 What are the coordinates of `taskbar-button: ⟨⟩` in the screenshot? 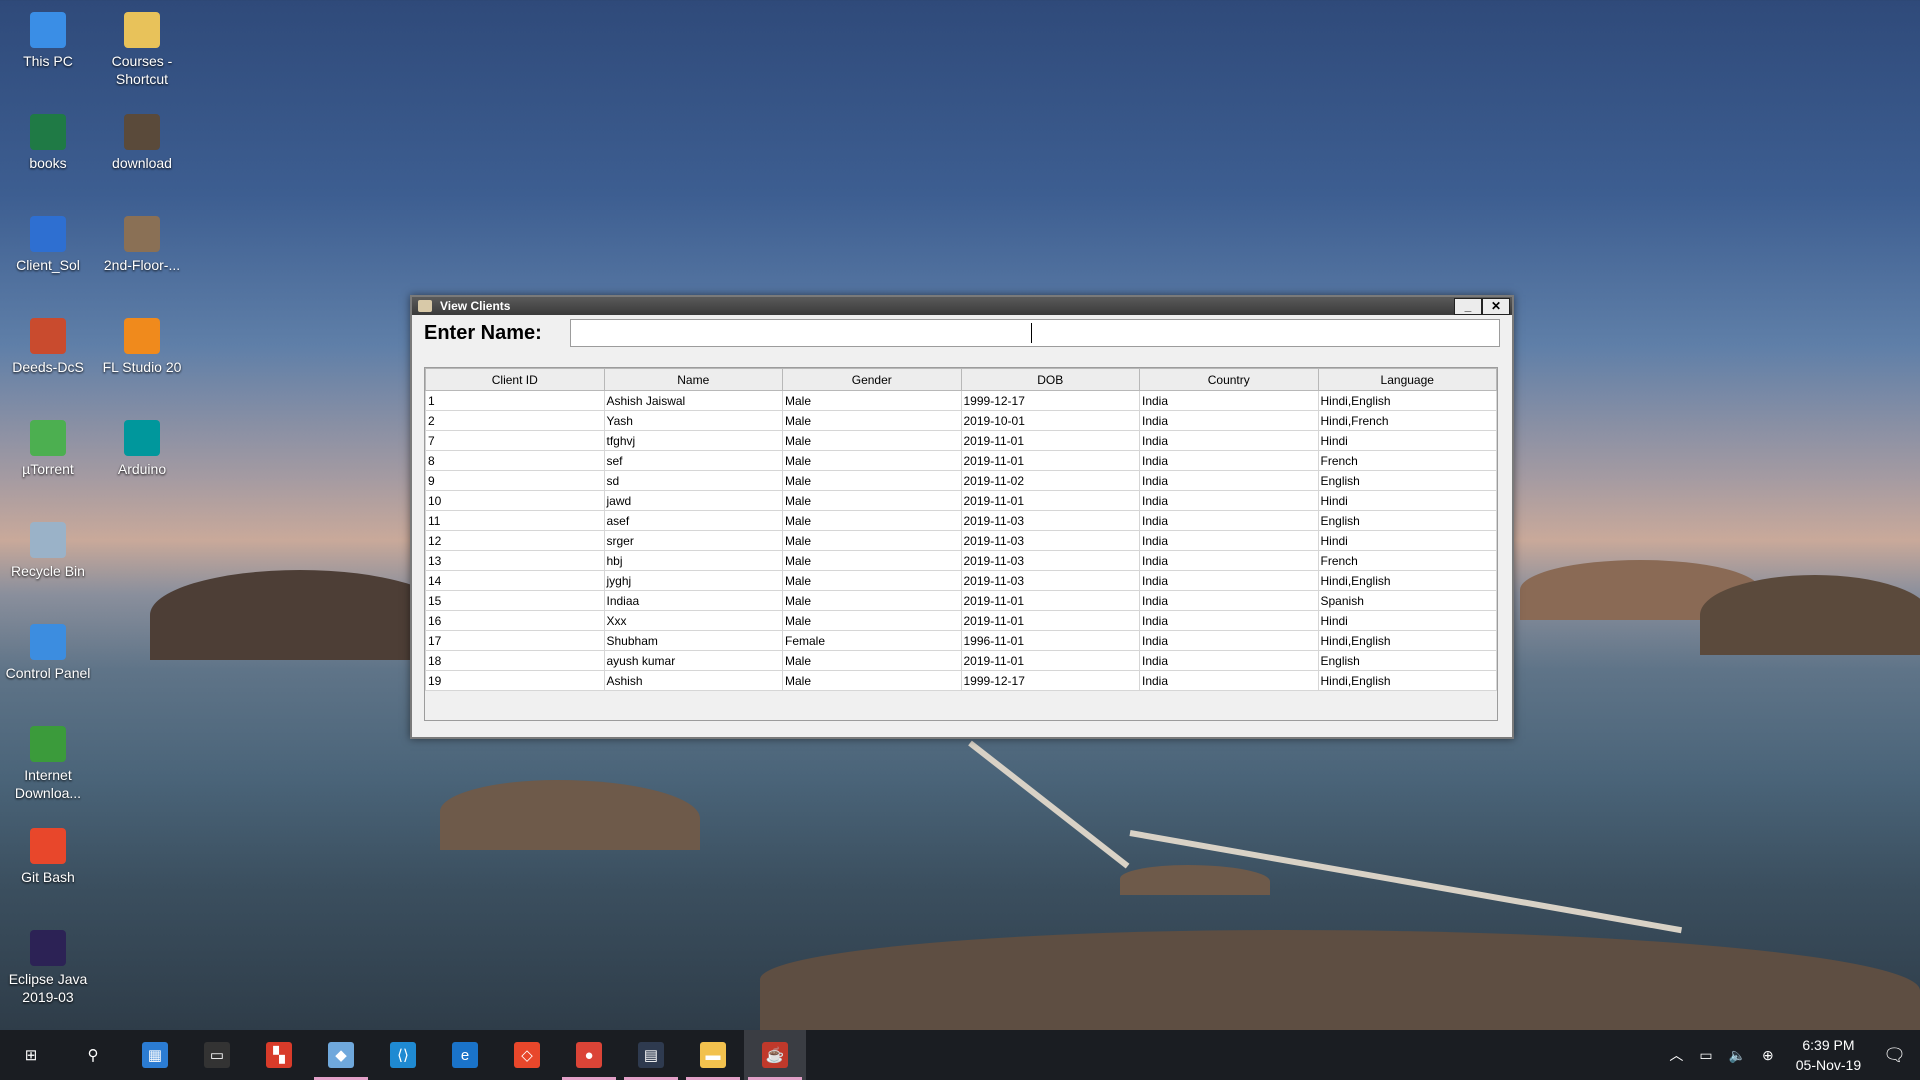 It's located at (403, 1055).